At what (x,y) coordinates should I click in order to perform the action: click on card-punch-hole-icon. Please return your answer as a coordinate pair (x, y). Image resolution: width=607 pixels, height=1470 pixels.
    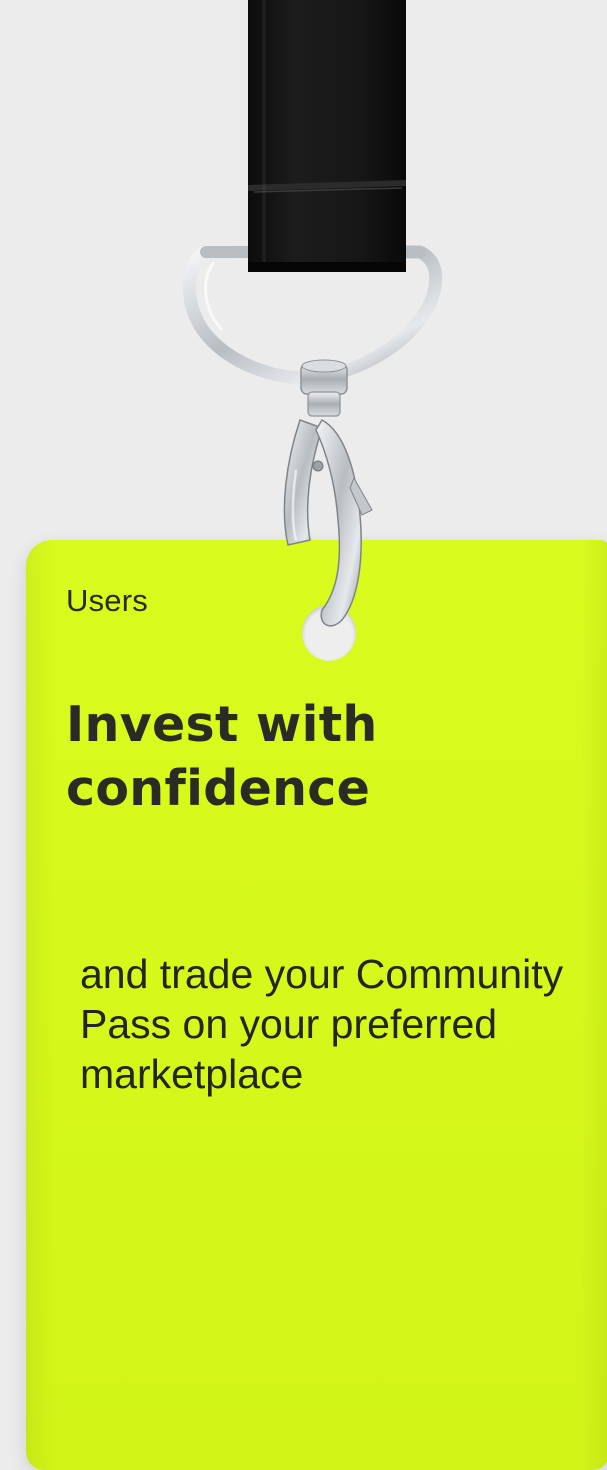
    Looking at the image, I should click on (329, 633).